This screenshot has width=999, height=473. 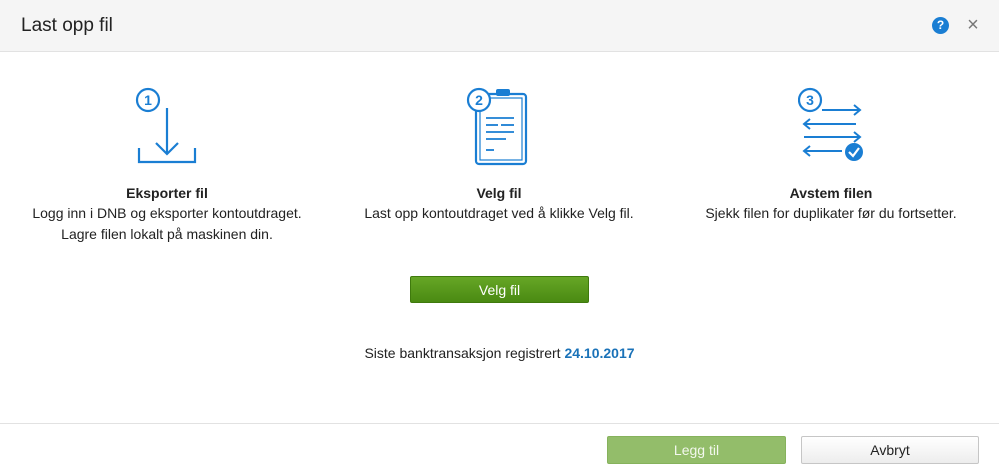 What do you see at coordinates (167, 193) in the screenshot?
I see `step-heading: Eksporter fil` at bounding box center [167, 193].